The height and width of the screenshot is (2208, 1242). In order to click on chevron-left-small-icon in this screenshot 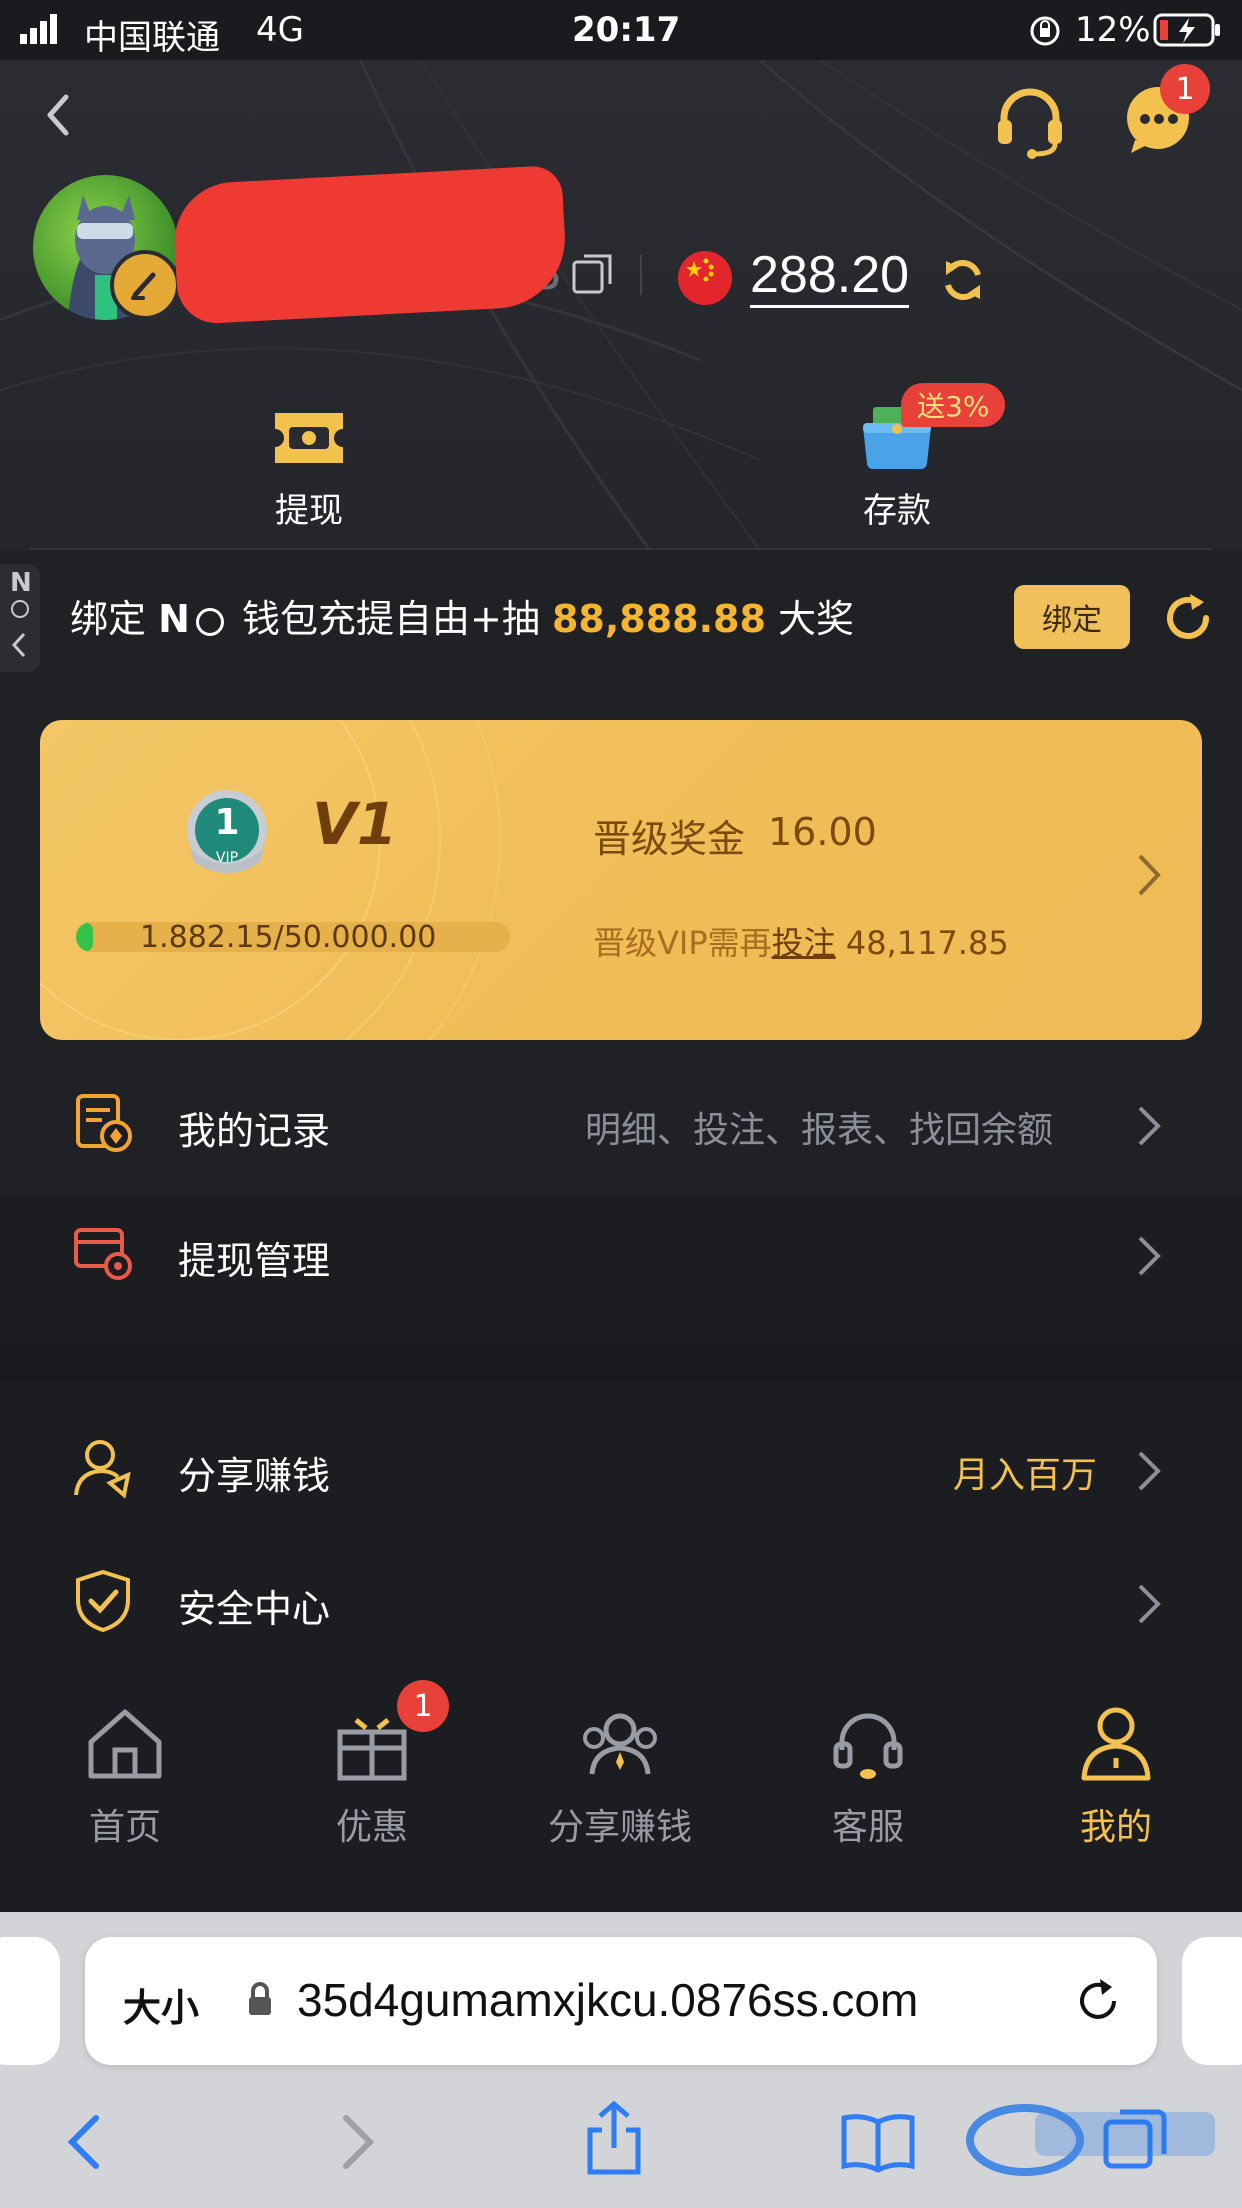, I will do `click(18, 645)`.